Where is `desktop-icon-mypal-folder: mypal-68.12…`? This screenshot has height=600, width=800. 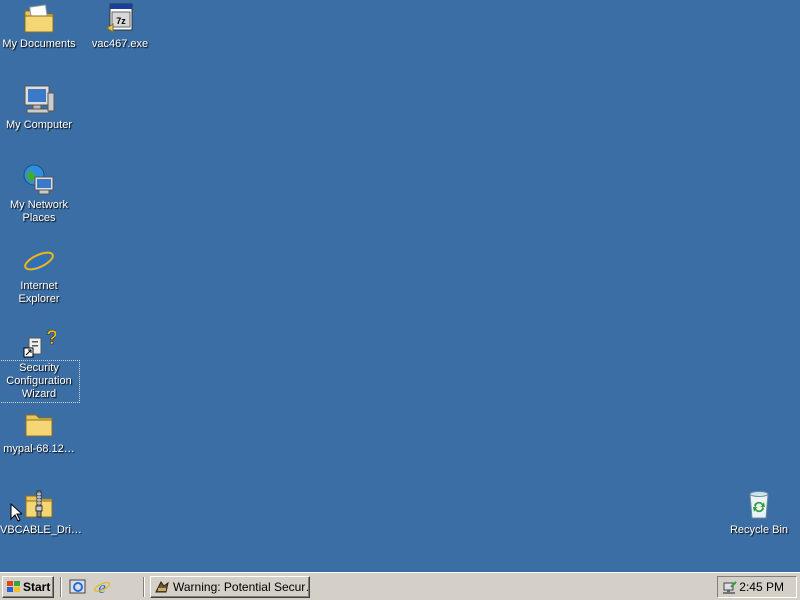 desktop-icon-mypal-folder: mypal-68.12… is located at coordinates (39, 431).